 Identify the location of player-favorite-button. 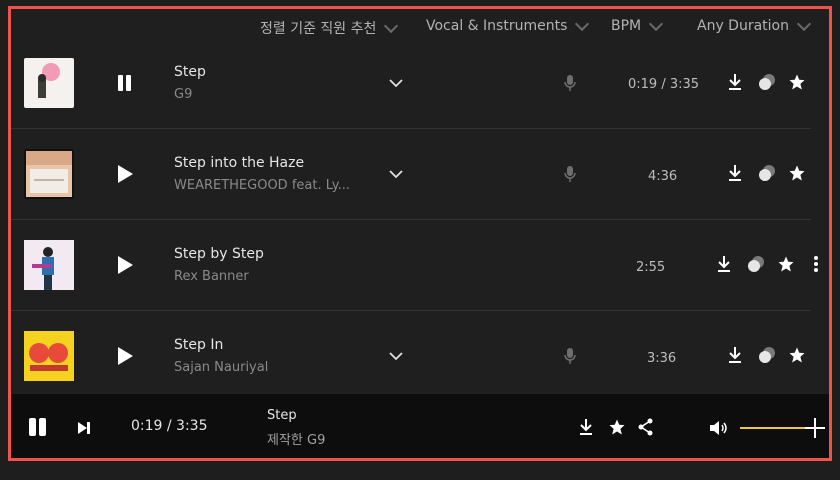
(617, 429).